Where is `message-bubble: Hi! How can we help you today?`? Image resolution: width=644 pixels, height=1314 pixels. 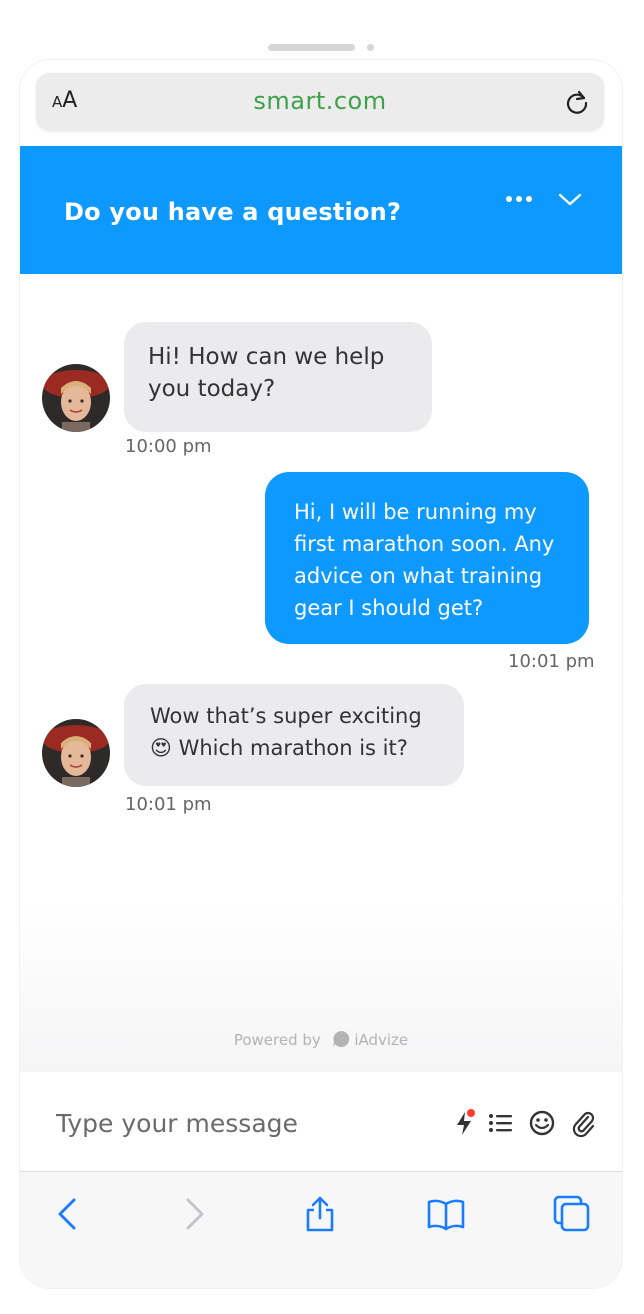
message-bubble: Hi! How can we help you today? is located at coordinates (278, 377).